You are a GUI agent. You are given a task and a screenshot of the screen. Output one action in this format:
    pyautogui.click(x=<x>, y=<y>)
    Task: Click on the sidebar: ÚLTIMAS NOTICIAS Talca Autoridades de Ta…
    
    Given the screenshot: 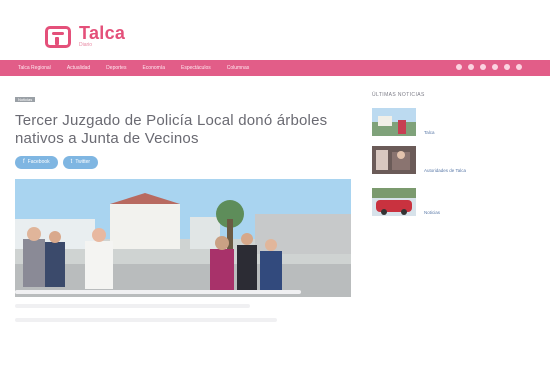 What is the action you would take?
    pyautogui.click(x=432, y=154)
    